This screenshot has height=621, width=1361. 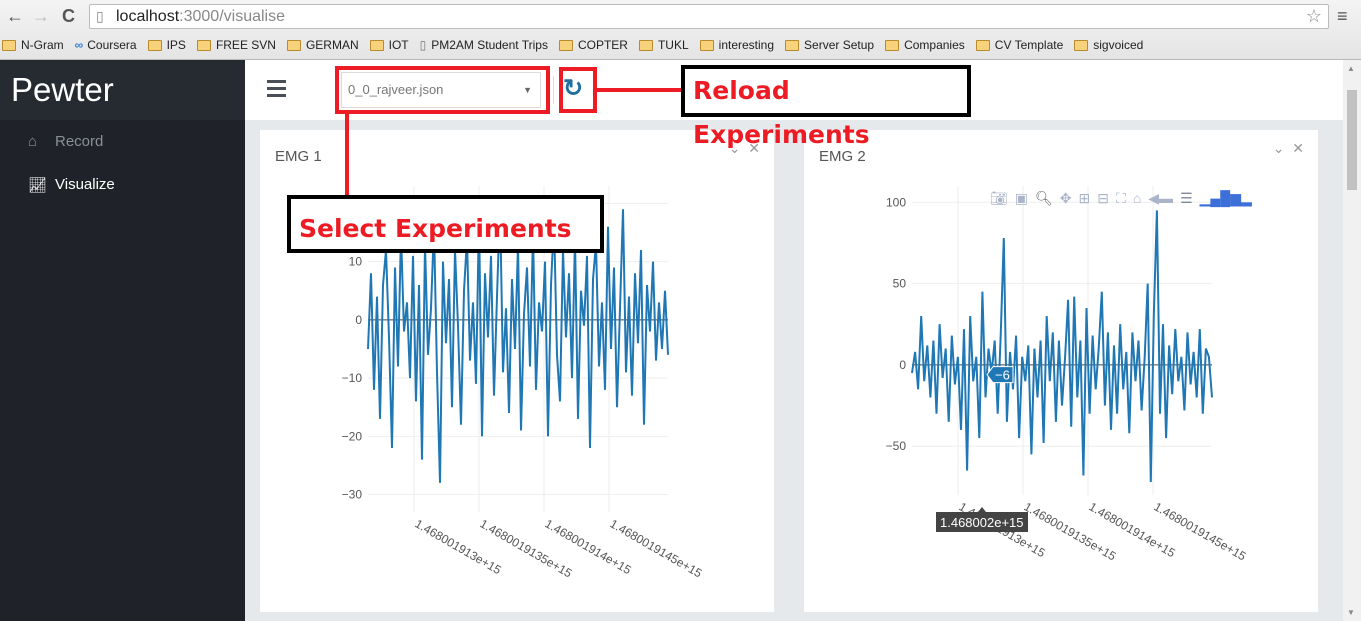 What do you see at coordinates (1066, 198) in the screenshot?
I see `pan-icon: ✥` at bounding box center [1066, 198].